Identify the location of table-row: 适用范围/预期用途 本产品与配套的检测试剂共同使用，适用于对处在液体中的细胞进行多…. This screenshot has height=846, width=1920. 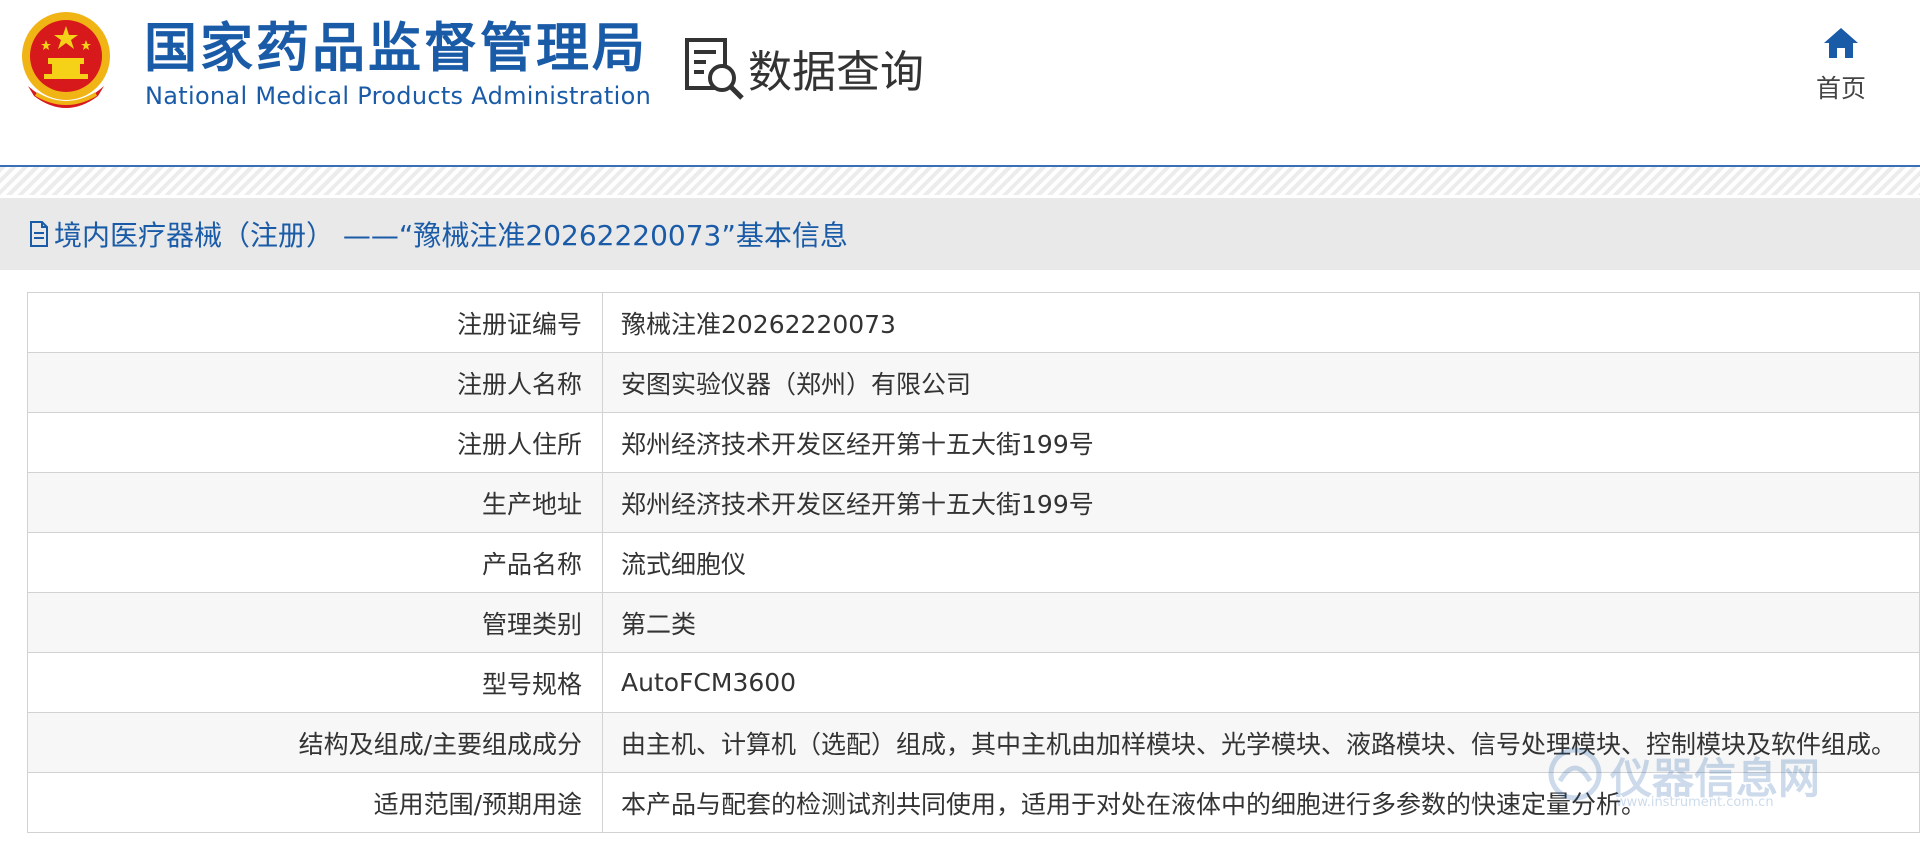
(973, 802).